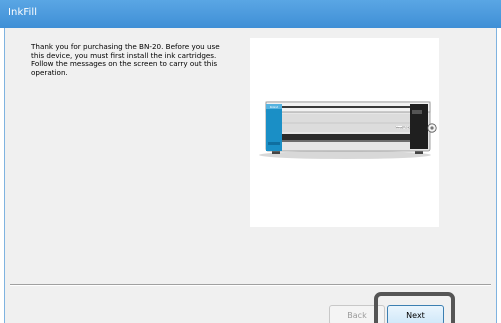 The height and width of the screenshot is (323, 501). What do you see at coordinates (23, 12) in the screenshot?
I see `window-title: InkFill` at bounding box center [23, 12].